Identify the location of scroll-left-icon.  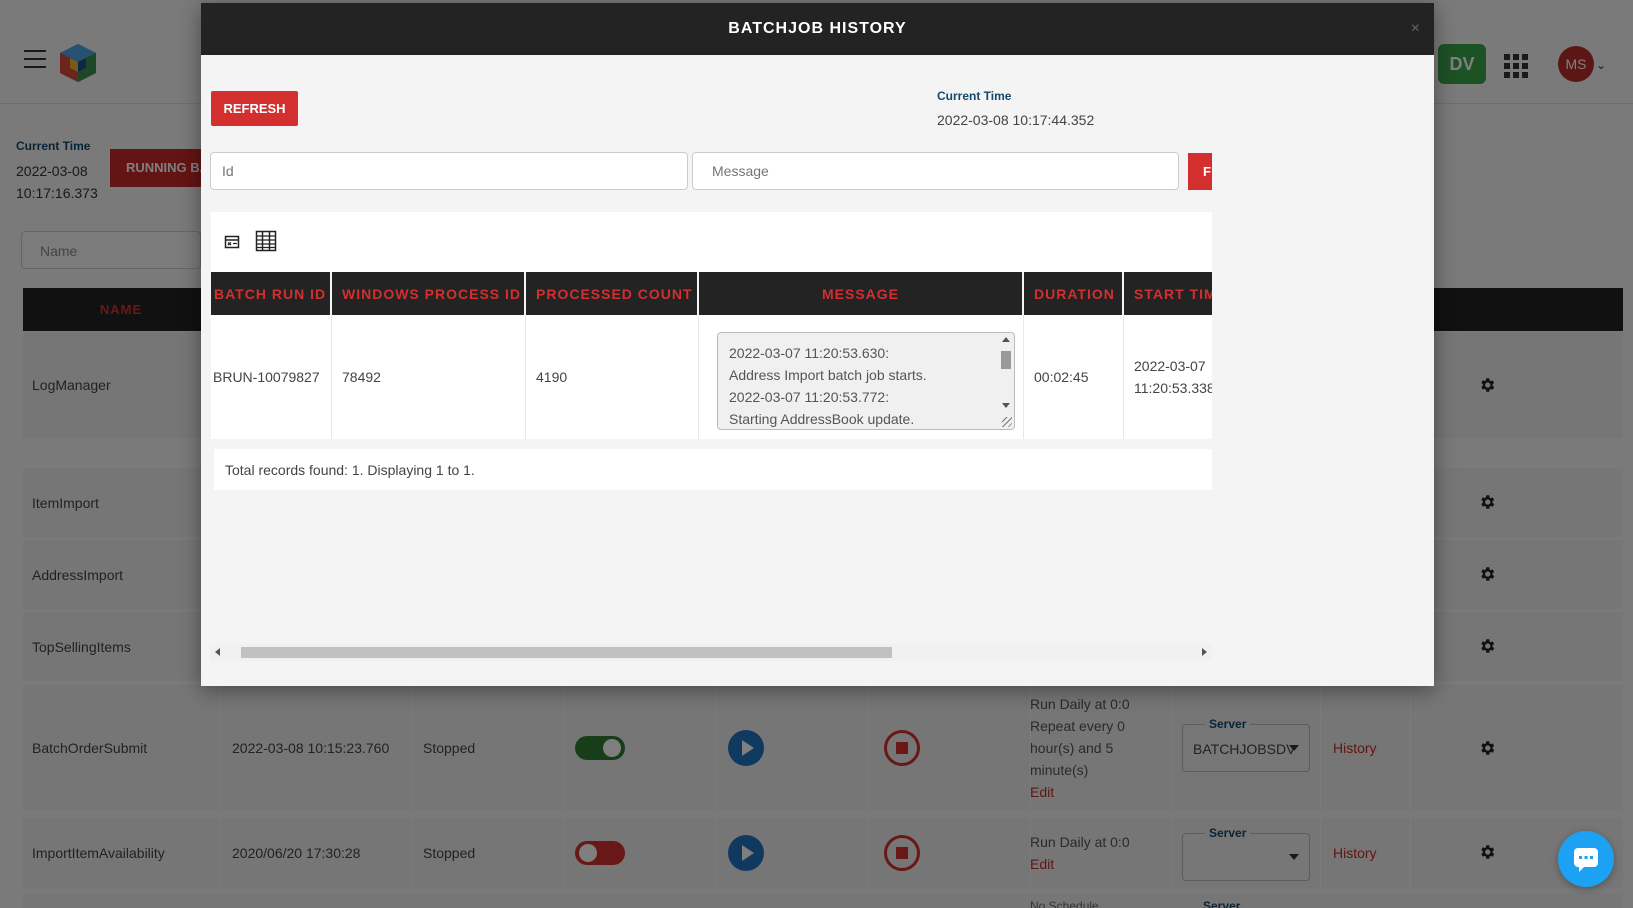
(217, 652).